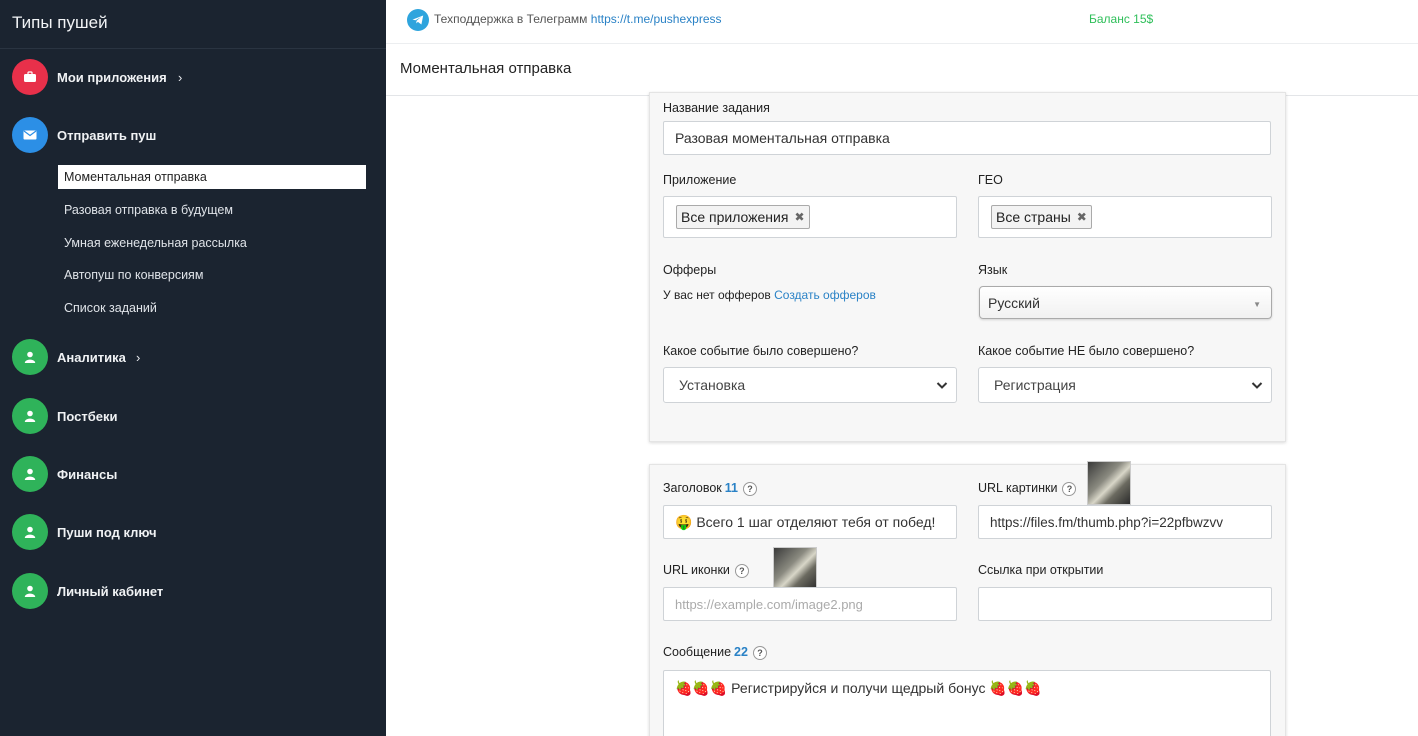 This screenshot has height=736, width=1418. What do you see at coordinates (1125, 522) in the screenshot?
I see `image-url-input: https://files.fm/thumb.php?i=22pfbwzvv` at bounding box center [1125, 522].